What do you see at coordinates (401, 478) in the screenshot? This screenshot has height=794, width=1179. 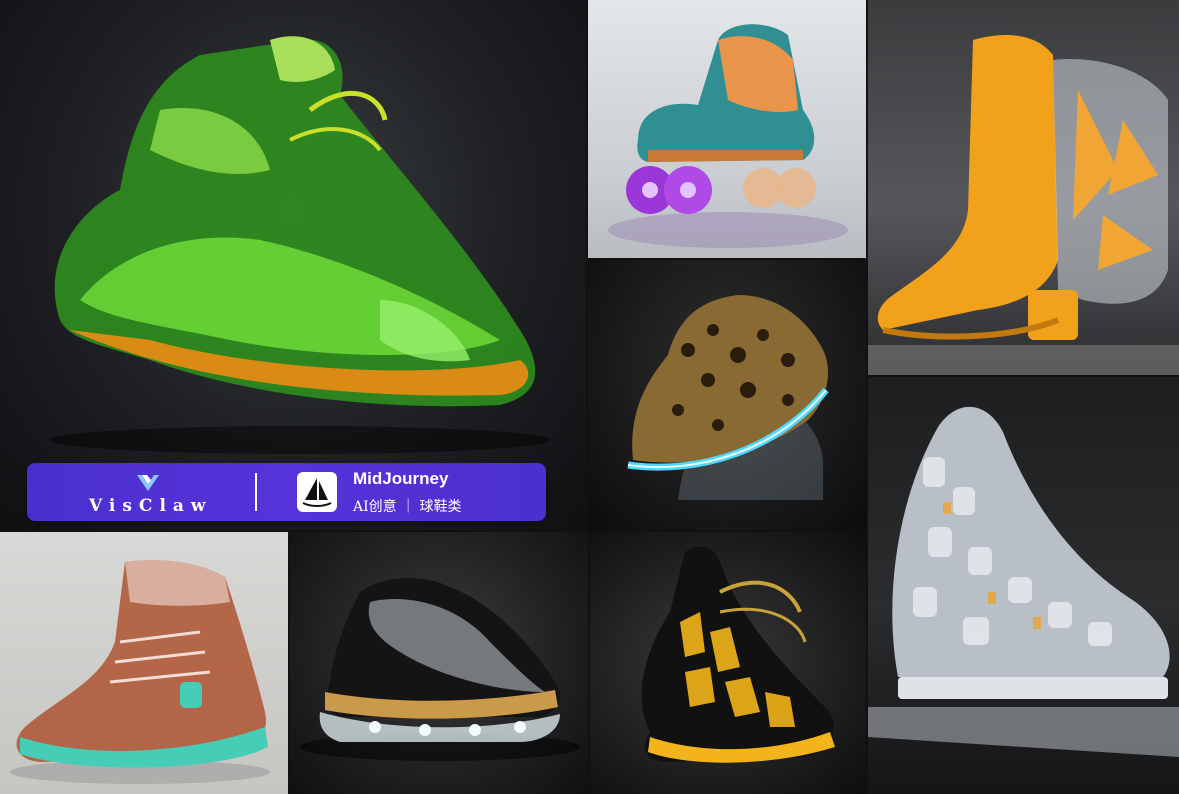 I see `tool-name: MidJourney` at bounding box center [401, 478].